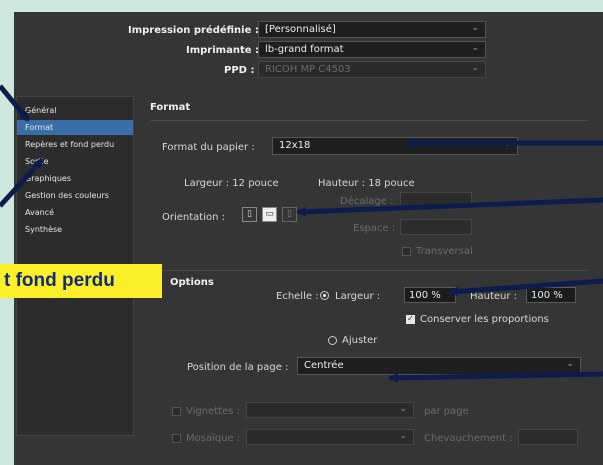 This screenshot has width=603, height=465. Describe the element at coordinates (449, 207) in the screenshot. I see `arrow-to-orientation` at that location.